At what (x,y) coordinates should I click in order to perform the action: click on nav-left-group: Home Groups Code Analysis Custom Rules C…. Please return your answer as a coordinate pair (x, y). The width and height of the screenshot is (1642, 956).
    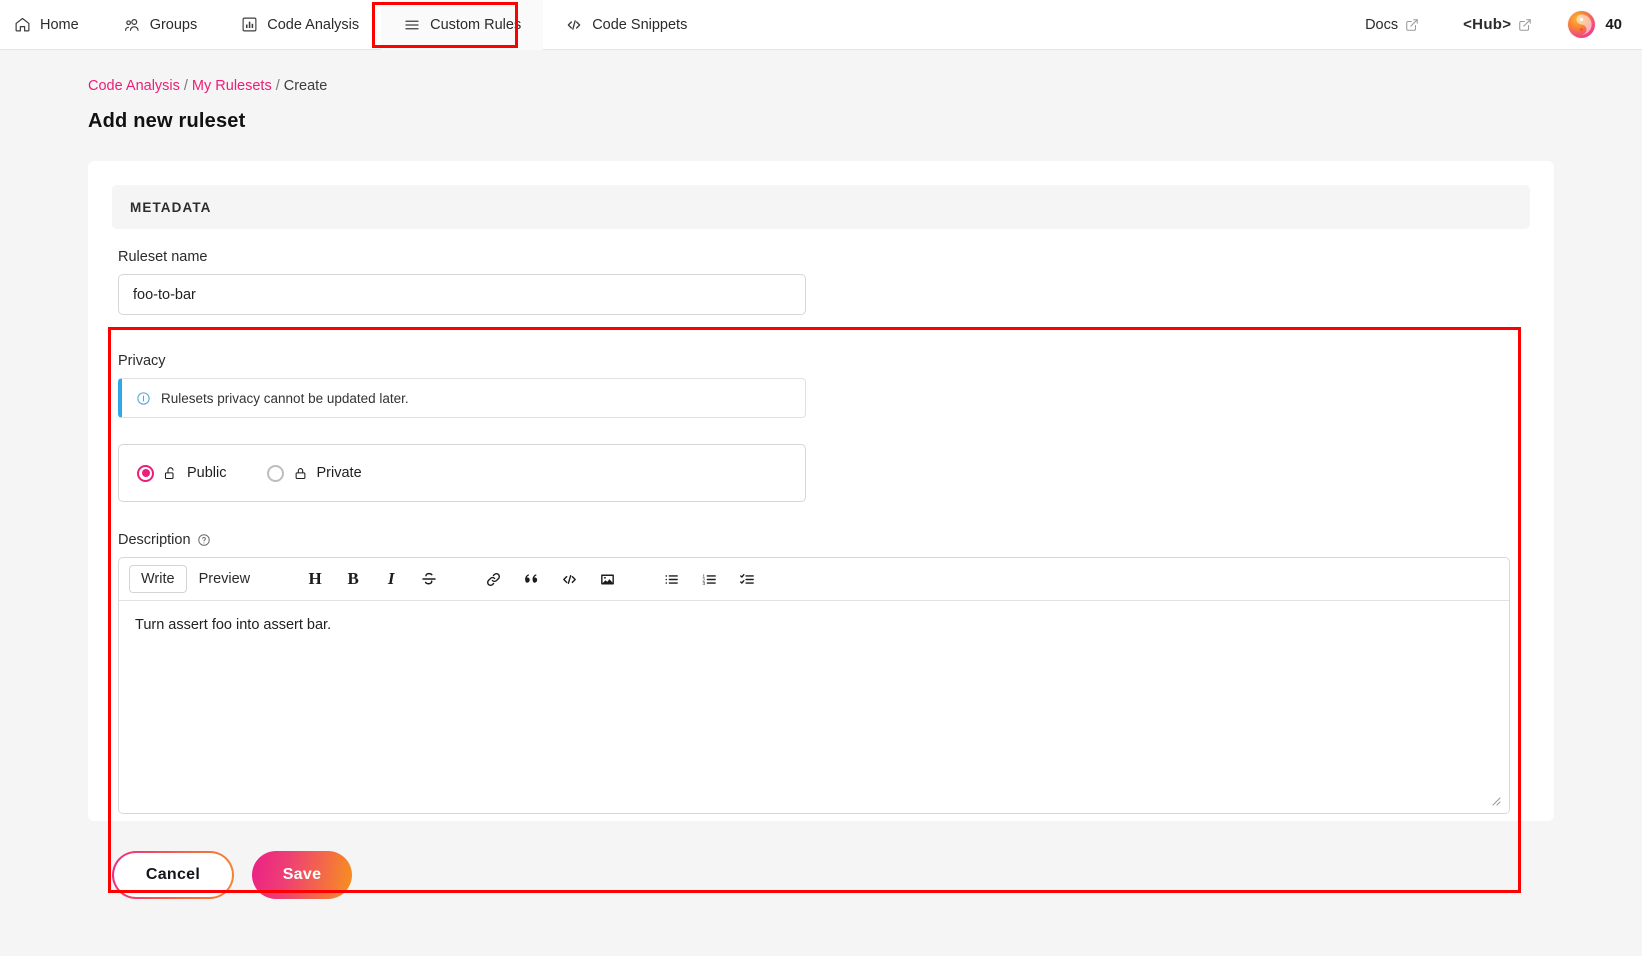
    Looking at the image, I should click on (354, 25).